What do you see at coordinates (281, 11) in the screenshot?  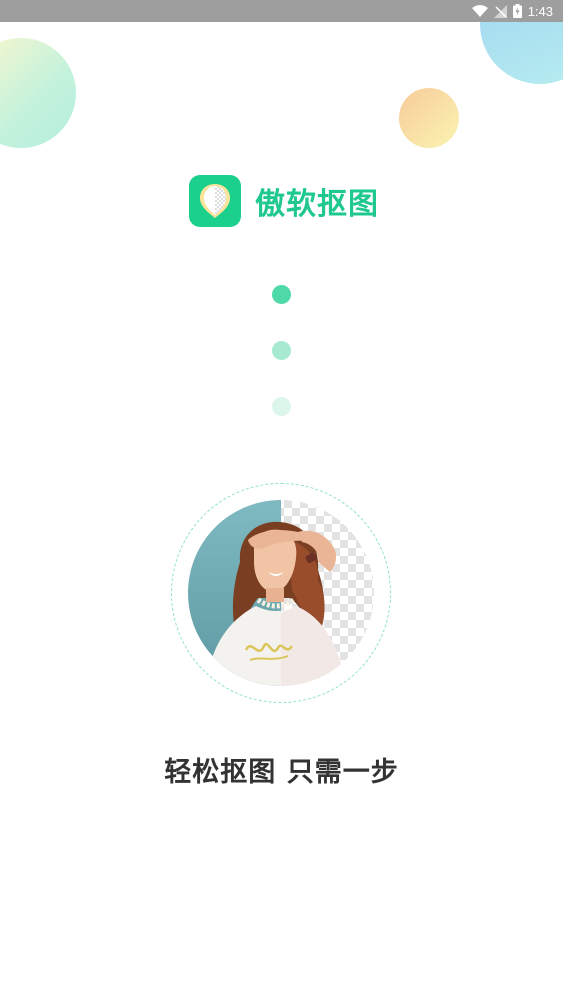 I see `status-bar: 1:43` at bounding box center [281, 11].